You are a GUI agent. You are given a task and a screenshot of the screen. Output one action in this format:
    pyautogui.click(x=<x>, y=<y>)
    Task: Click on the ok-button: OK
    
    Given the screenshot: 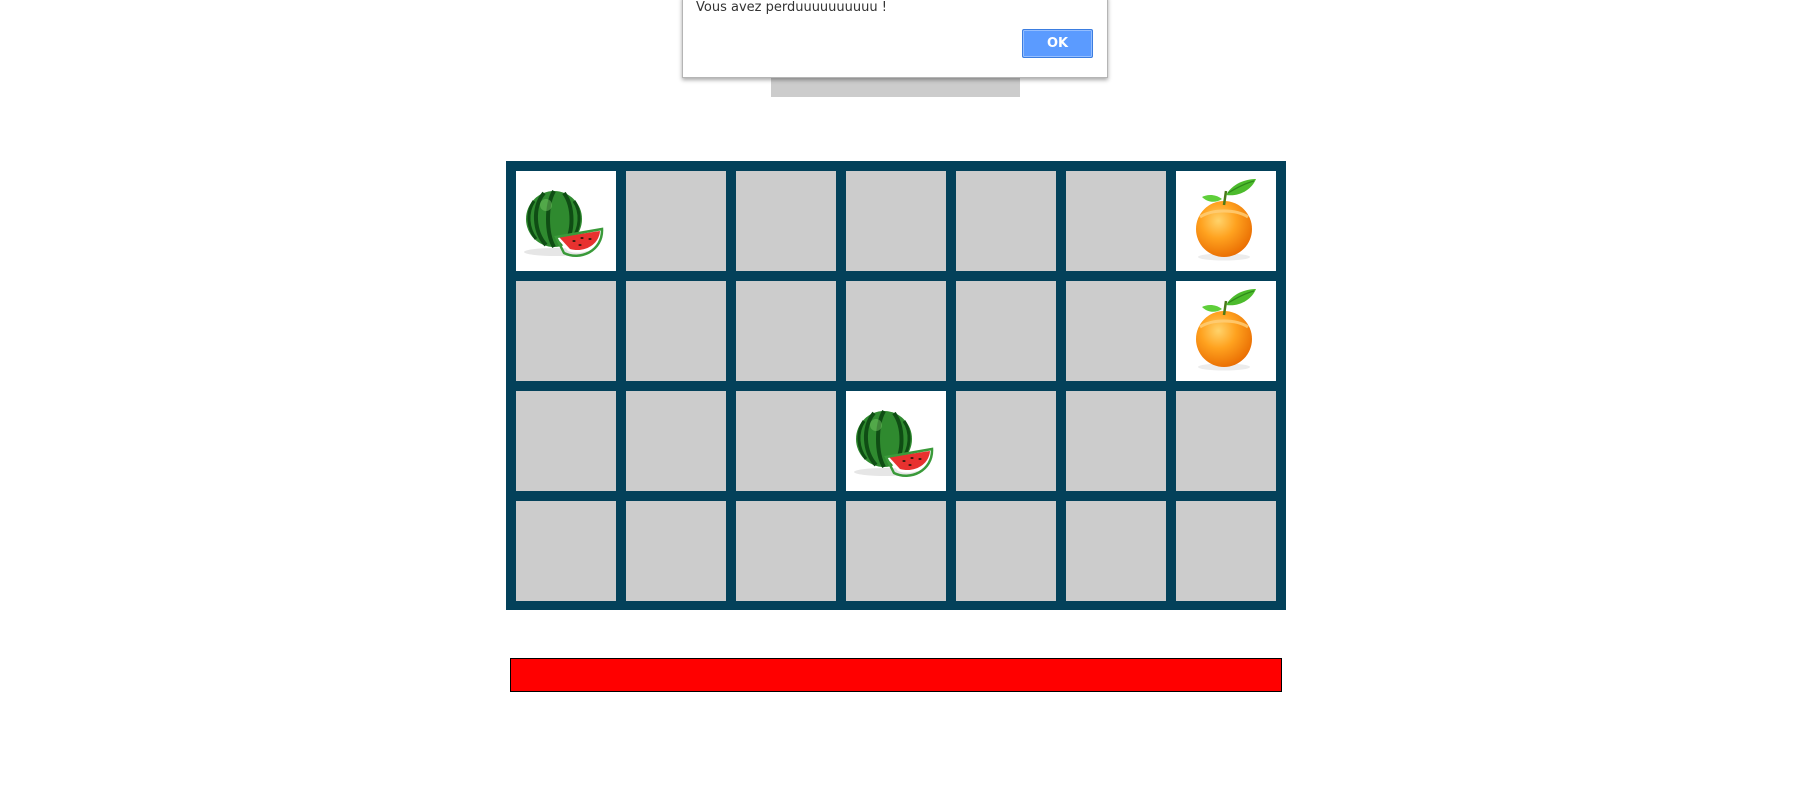 What is the action you would take?
    pyautogui.click(x=1057, y=43)
    